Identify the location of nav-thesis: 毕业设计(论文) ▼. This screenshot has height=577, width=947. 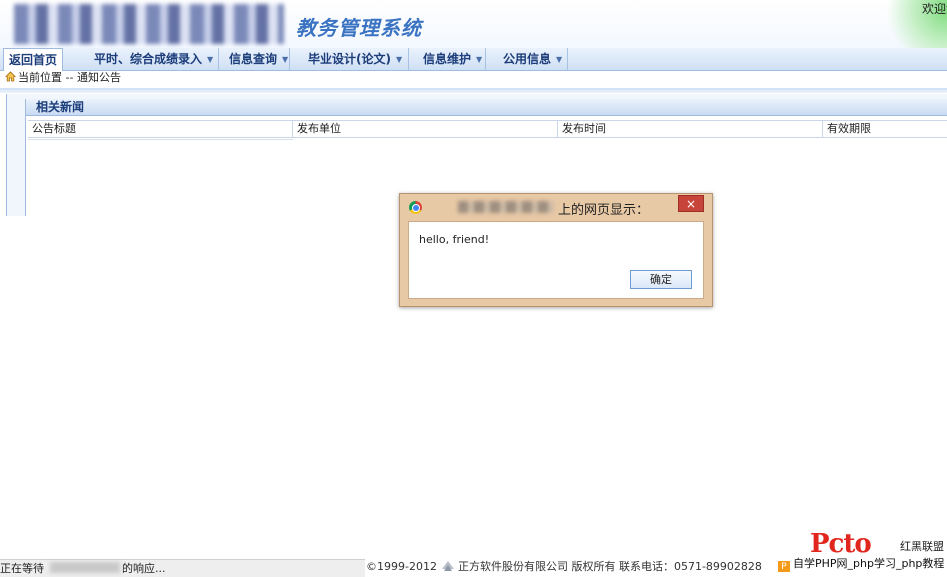
(352, 59).